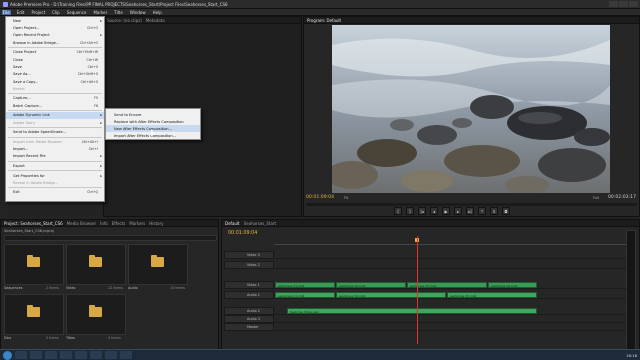 This screenshot has width=640, height=360. What do you see at coordinates (324, 20) in the screenshot?
I see `tab-program: Program: Default` at bounding box center [324, 20].